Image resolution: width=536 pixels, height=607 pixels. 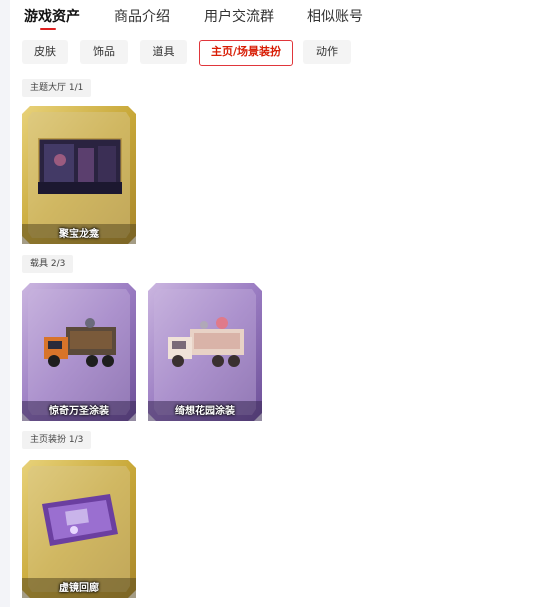 I want to click on filter-items: 道具, so click(x=163, y=52).